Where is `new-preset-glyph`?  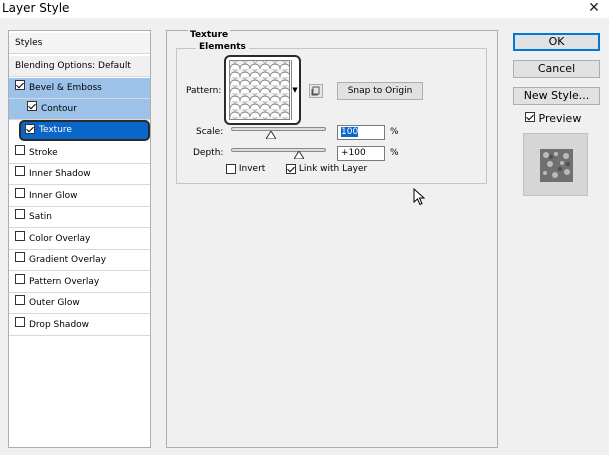 new-preset-glyph is located at coordinates (315, 91).